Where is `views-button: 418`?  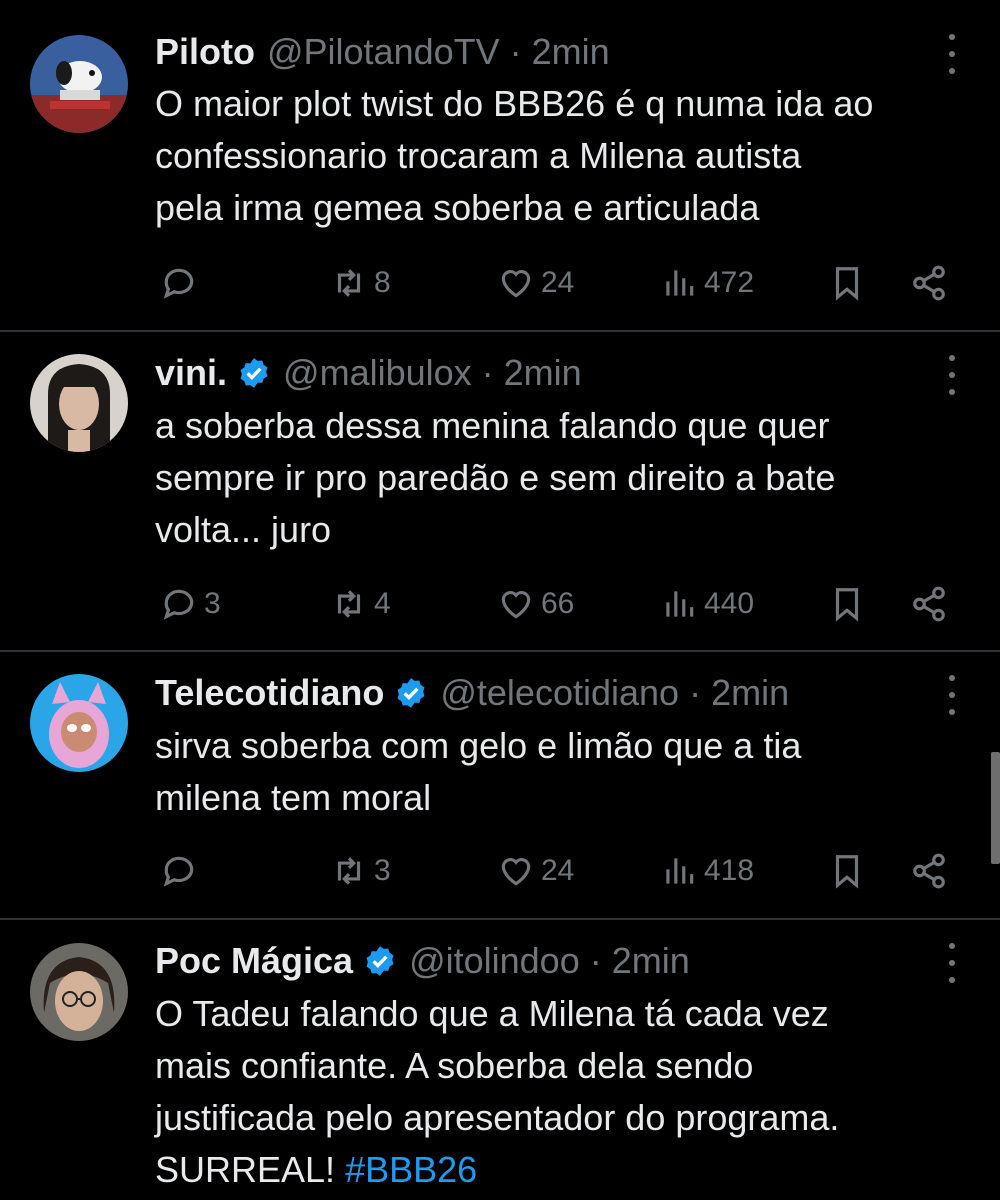 views-button: 418 is located at coordinates (707, 871).